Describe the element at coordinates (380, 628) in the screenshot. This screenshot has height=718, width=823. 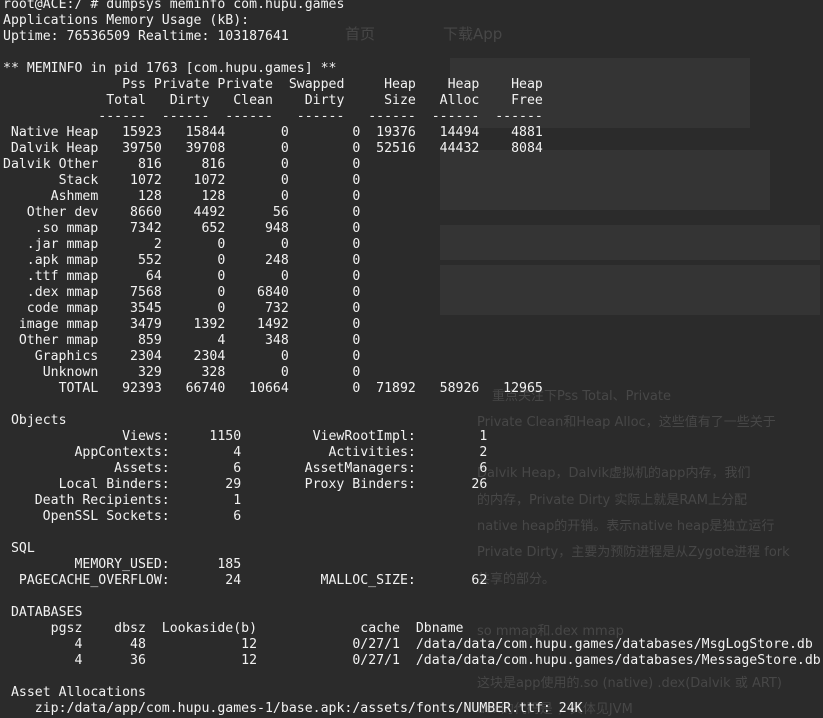
I see `terminal-cell: cache` at that location.